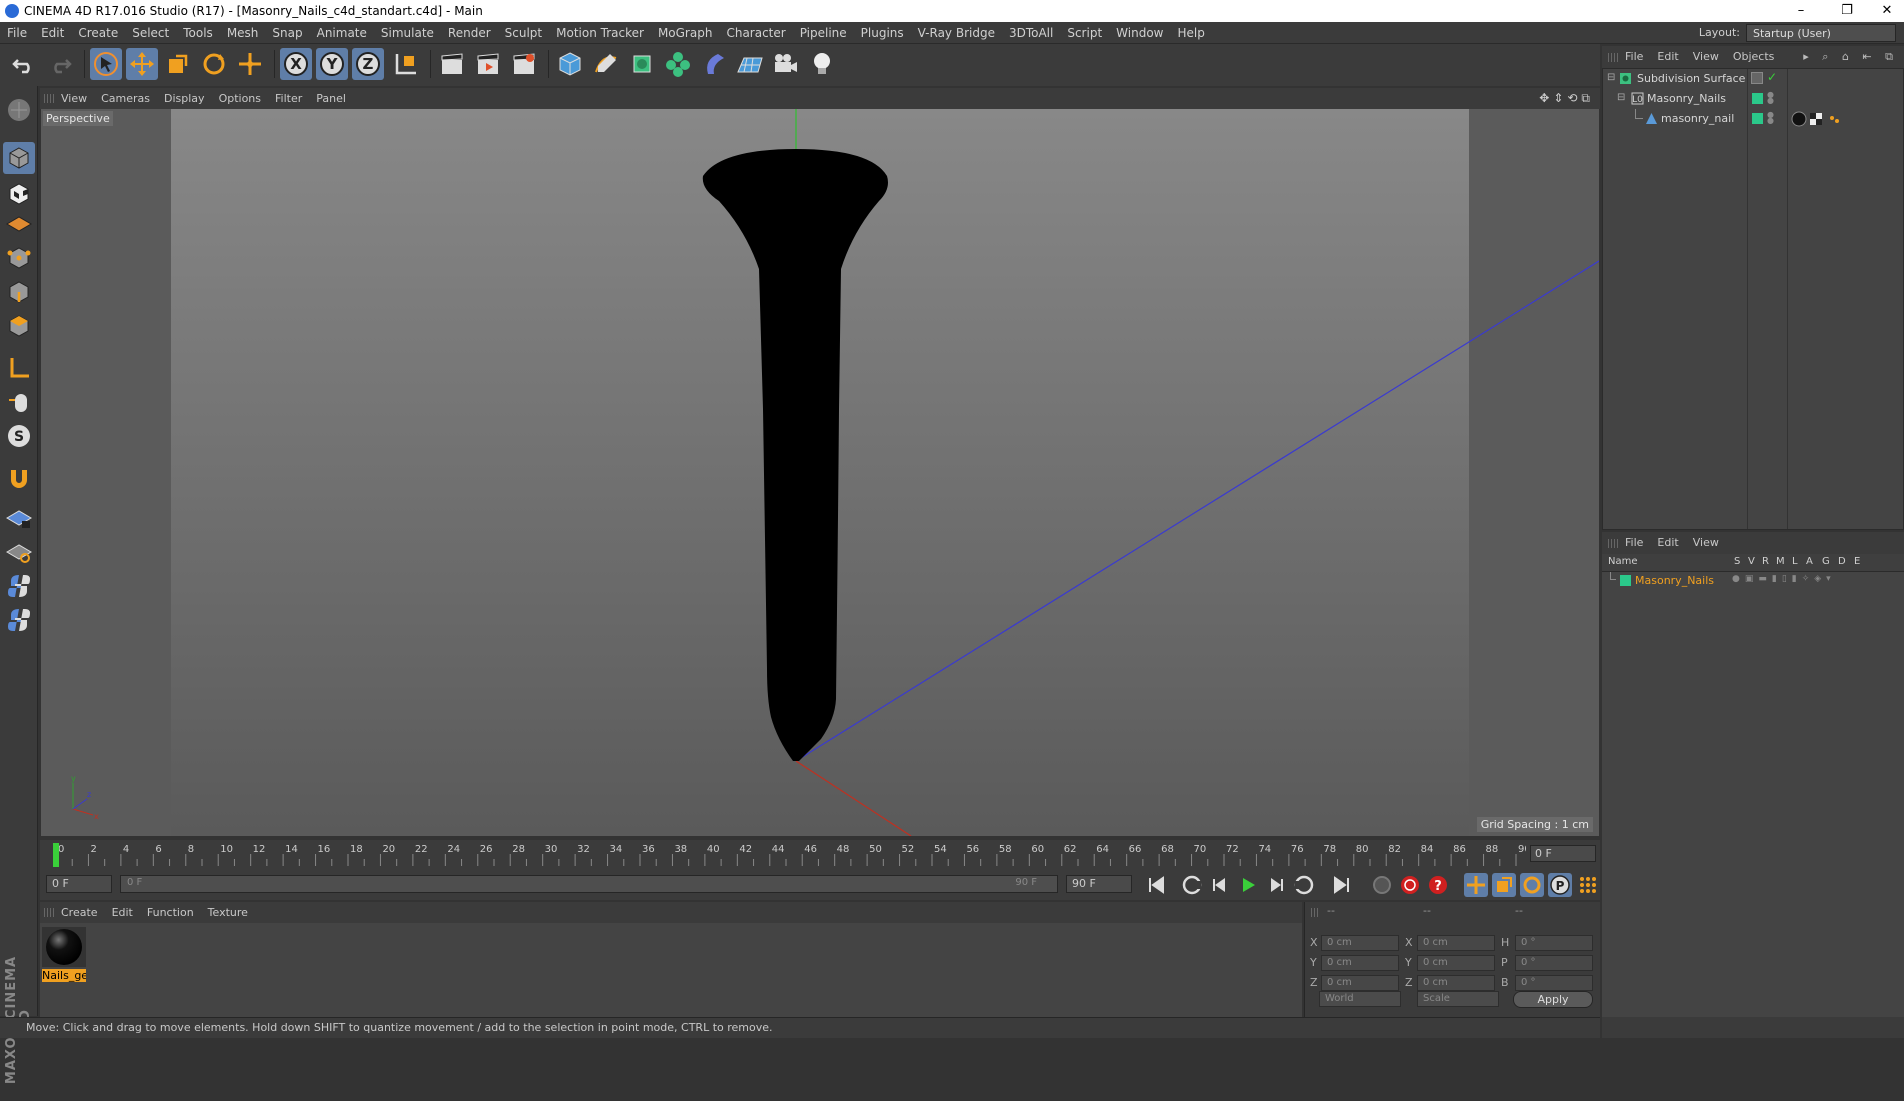  I want to click on menu-edit: Edit, so click(52, 33).